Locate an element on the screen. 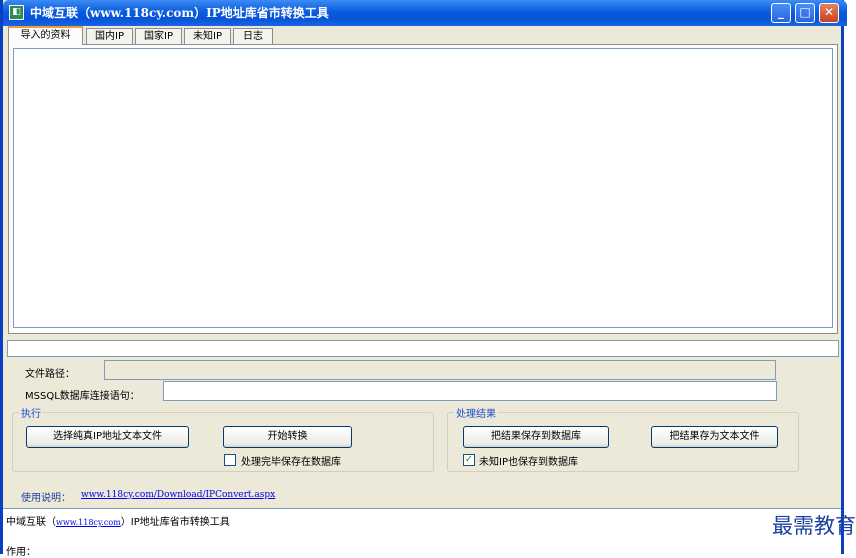  log-textbox: 中域互联（www.118cy.com）IP地址库省市转换工具 作用： is located at coordinates (422, 533).